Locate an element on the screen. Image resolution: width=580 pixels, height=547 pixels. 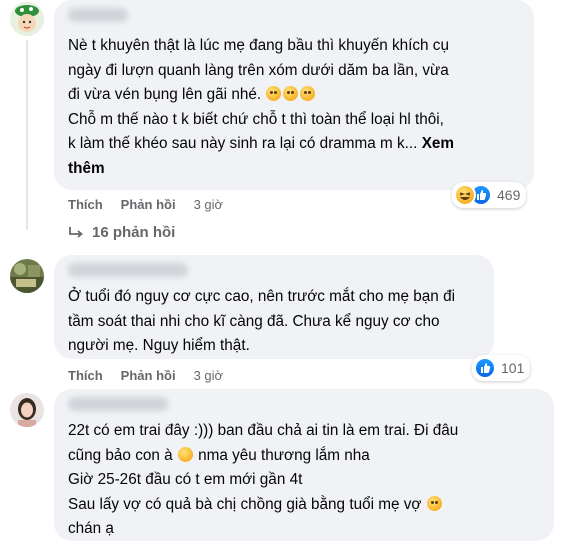
smiling-face-icon is located at coordinates (185, 454).